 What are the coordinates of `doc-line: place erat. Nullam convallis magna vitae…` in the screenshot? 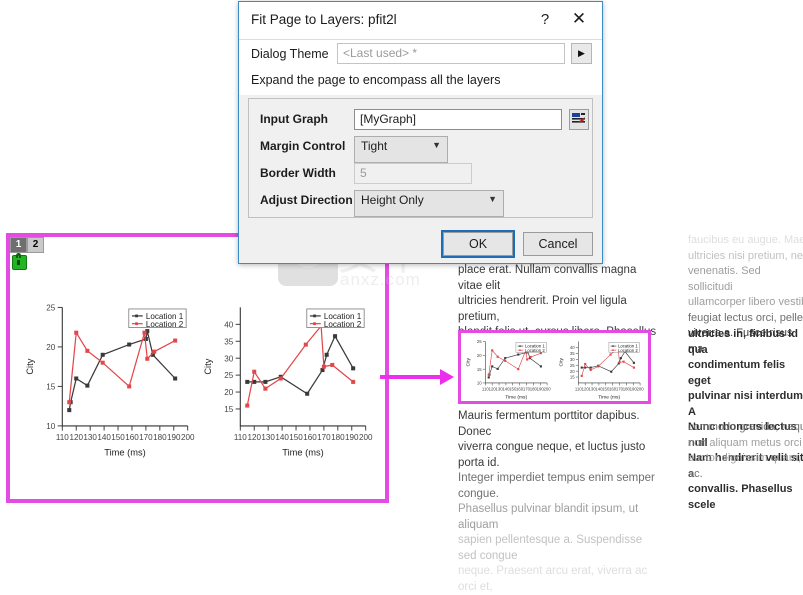 It's located at (547, 278).